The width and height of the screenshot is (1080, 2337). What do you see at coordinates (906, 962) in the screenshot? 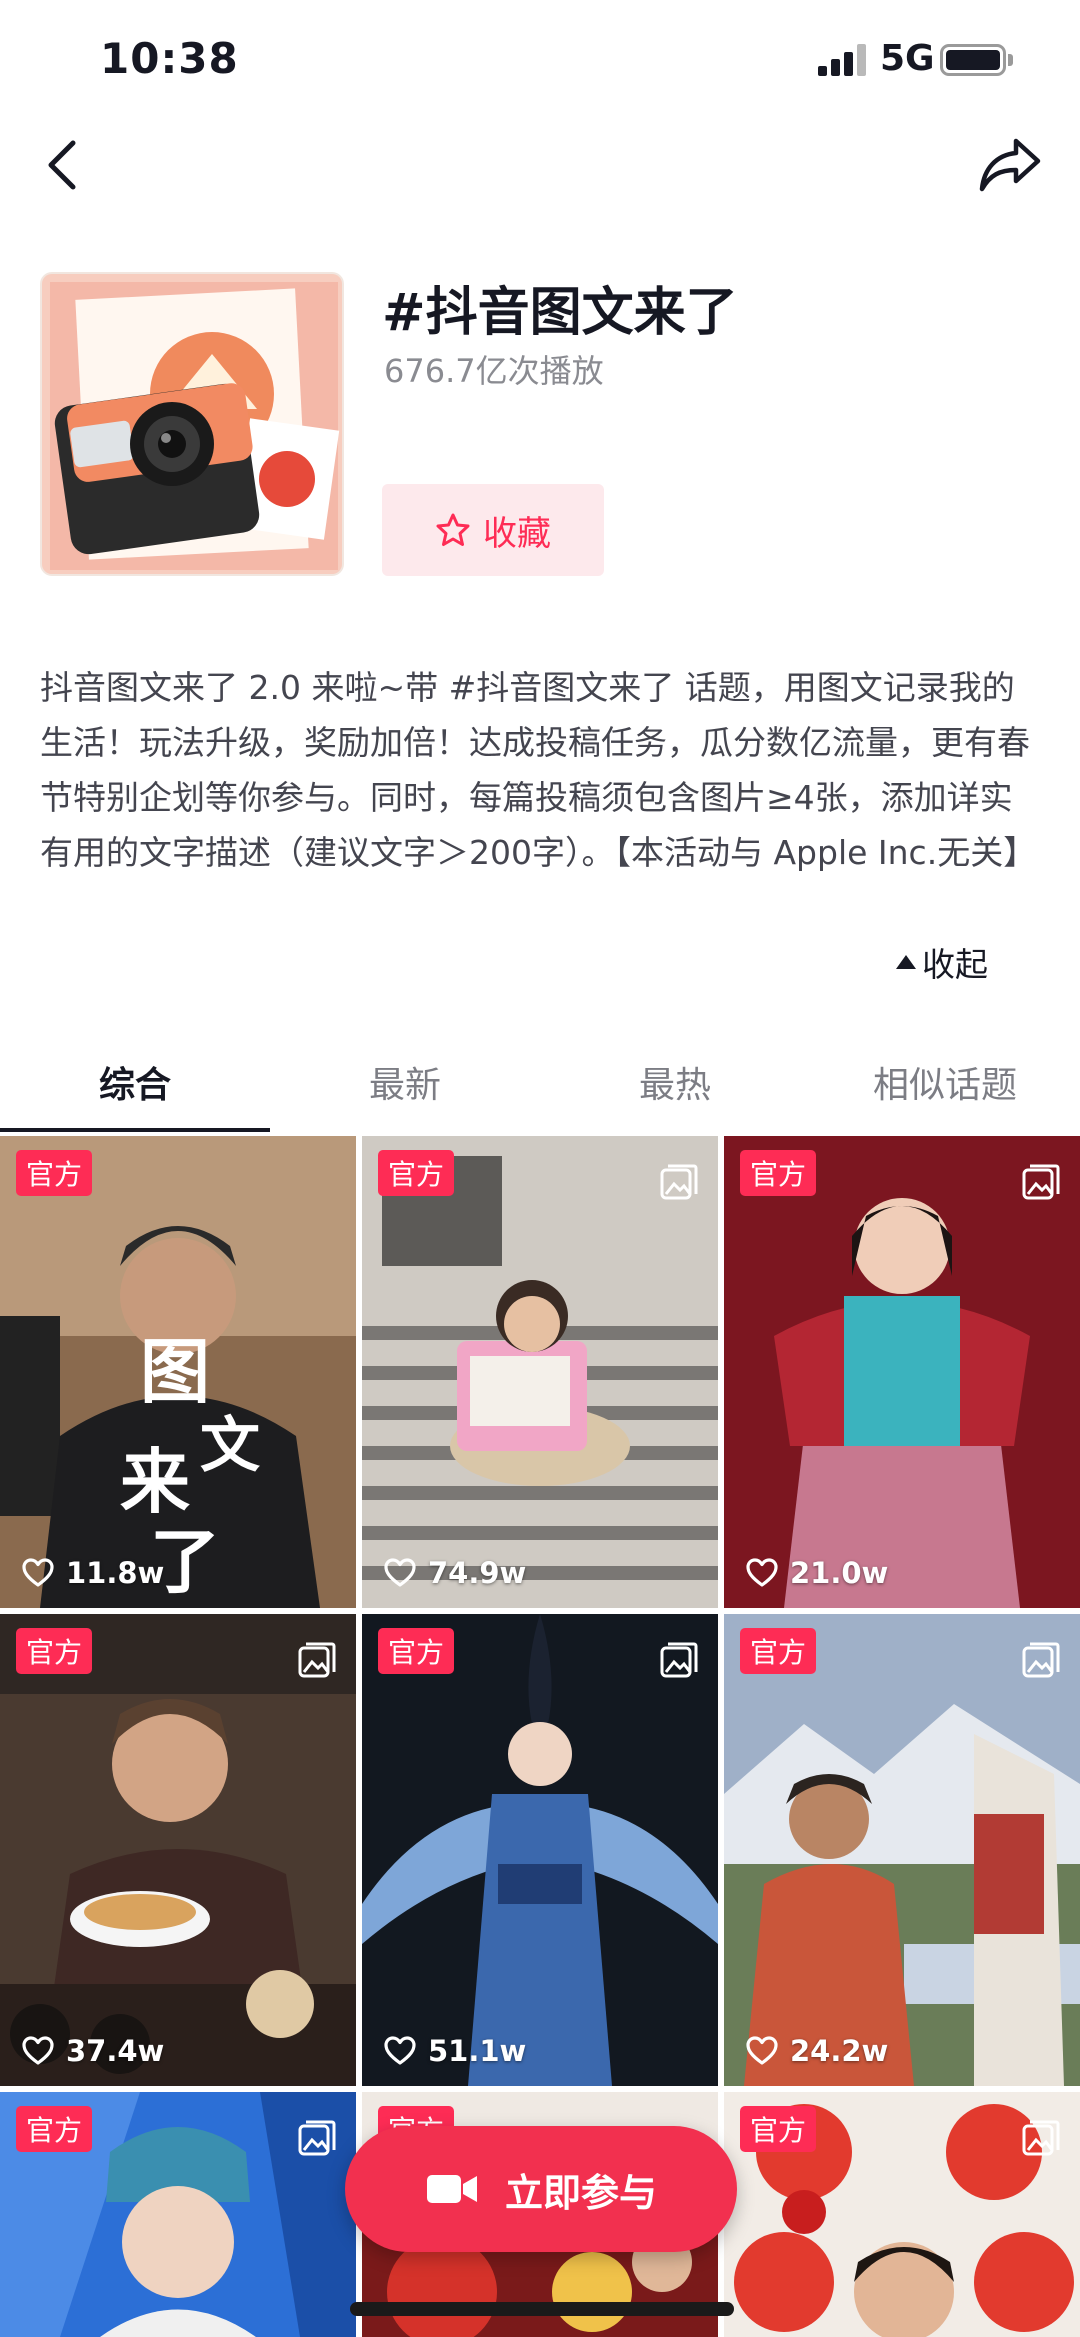
I see `triangle-up-icon` at bounding box center [906, 962].